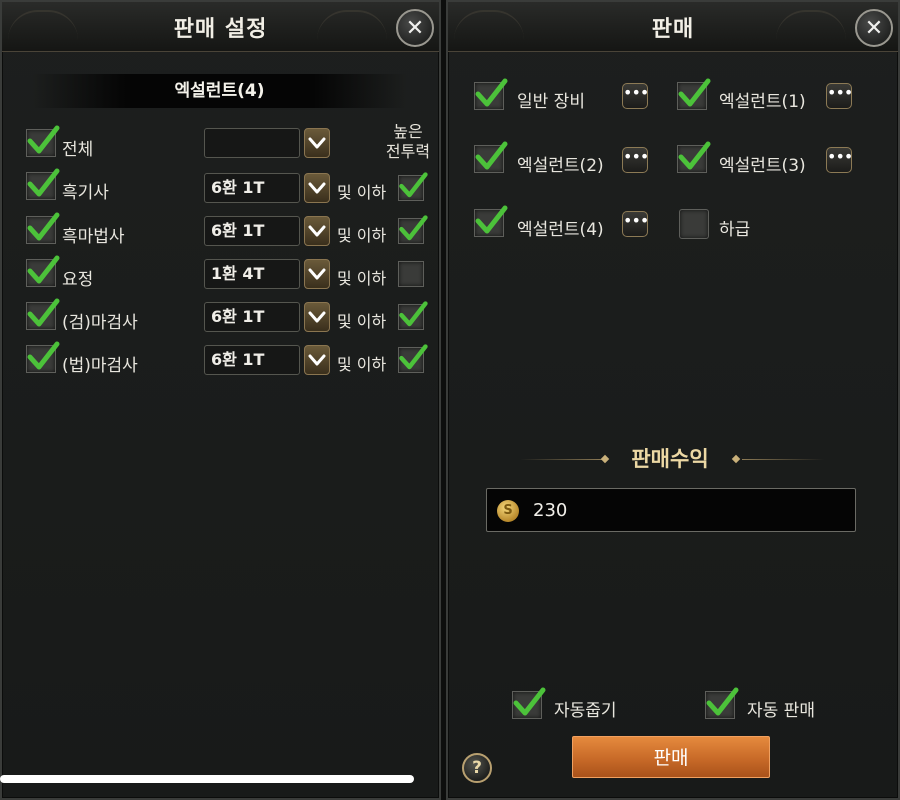 The height and width of the screenshot is (800, 900). Describe the element at coordinates (252, 231) in the screenshot. I see `tier-dropdown-dark-wizard: 6환 1T` at that location.